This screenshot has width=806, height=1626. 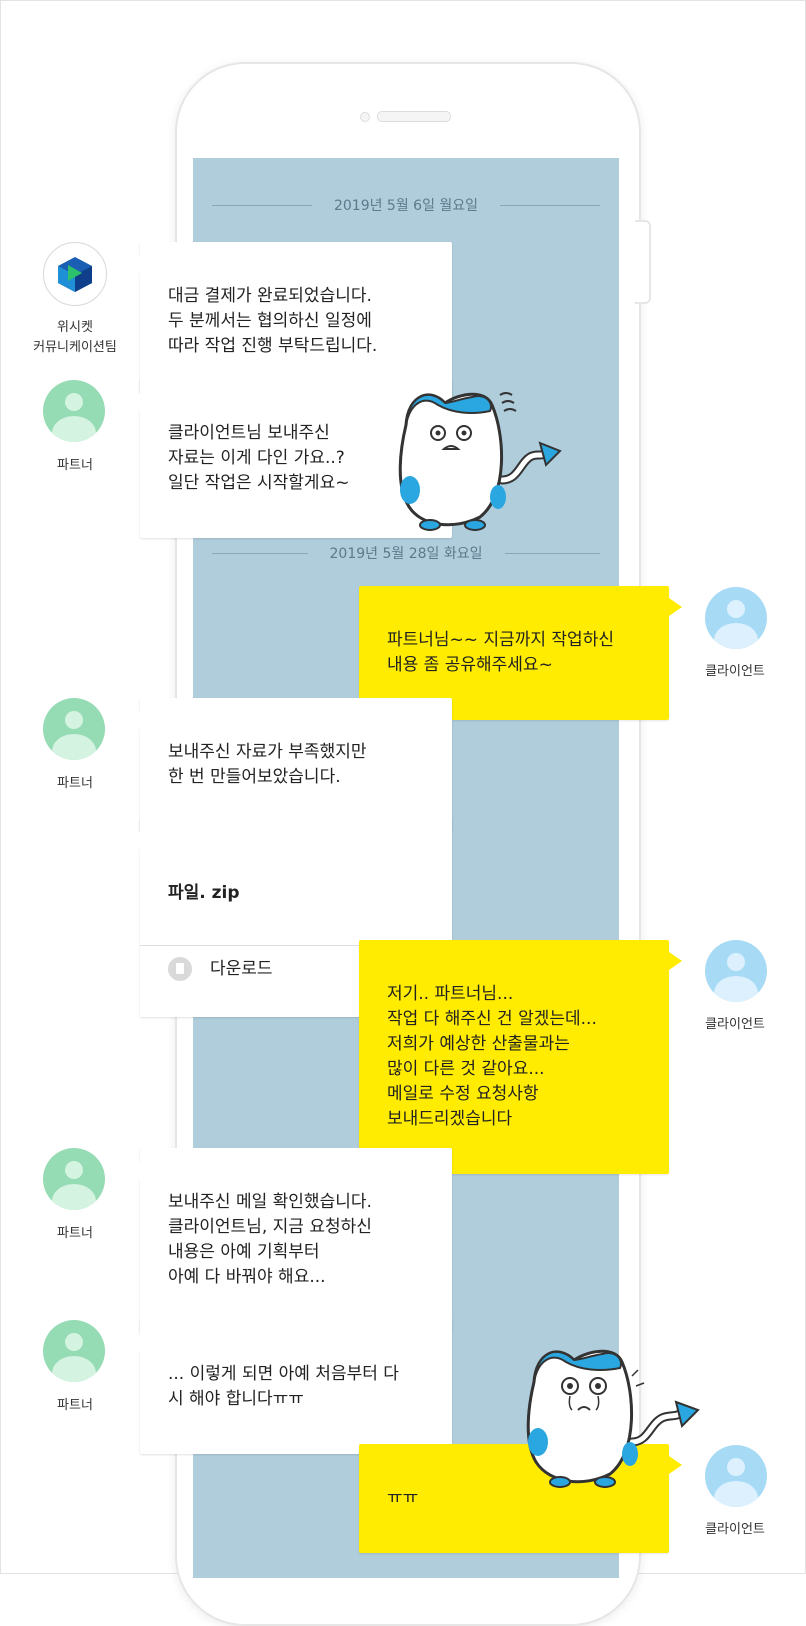 I want to click on date-separator: 2019년 5월 6일 월요일, so click(x=406, y=205).